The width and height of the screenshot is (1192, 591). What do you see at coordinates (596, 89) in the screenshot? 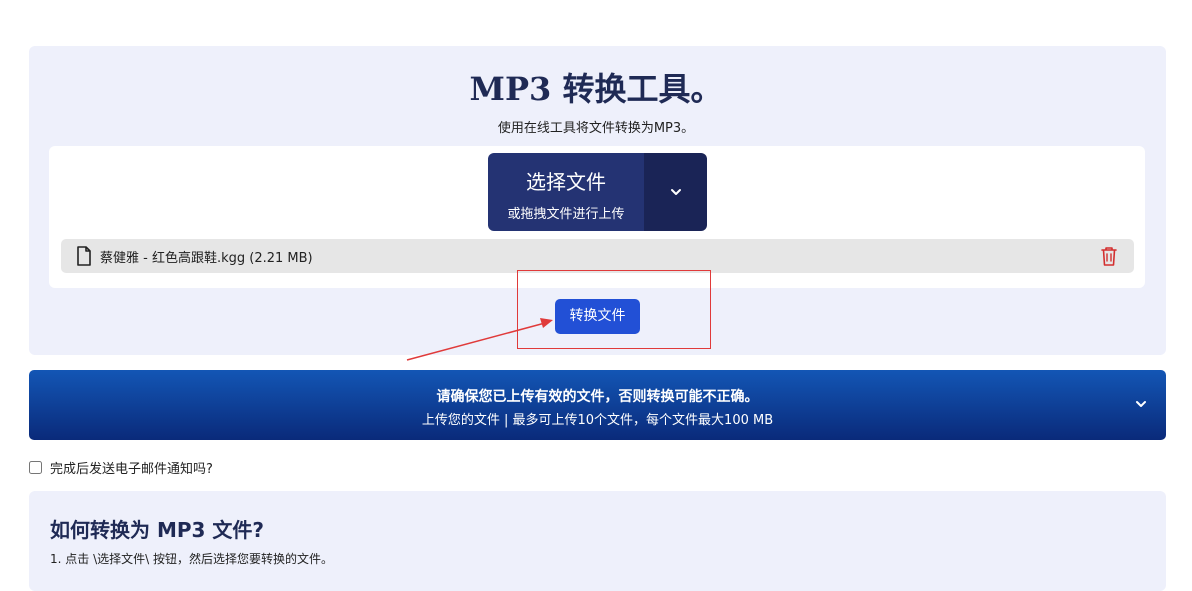
I see `page-title: MP3 转换工具。` at bounding box center [596, 89].